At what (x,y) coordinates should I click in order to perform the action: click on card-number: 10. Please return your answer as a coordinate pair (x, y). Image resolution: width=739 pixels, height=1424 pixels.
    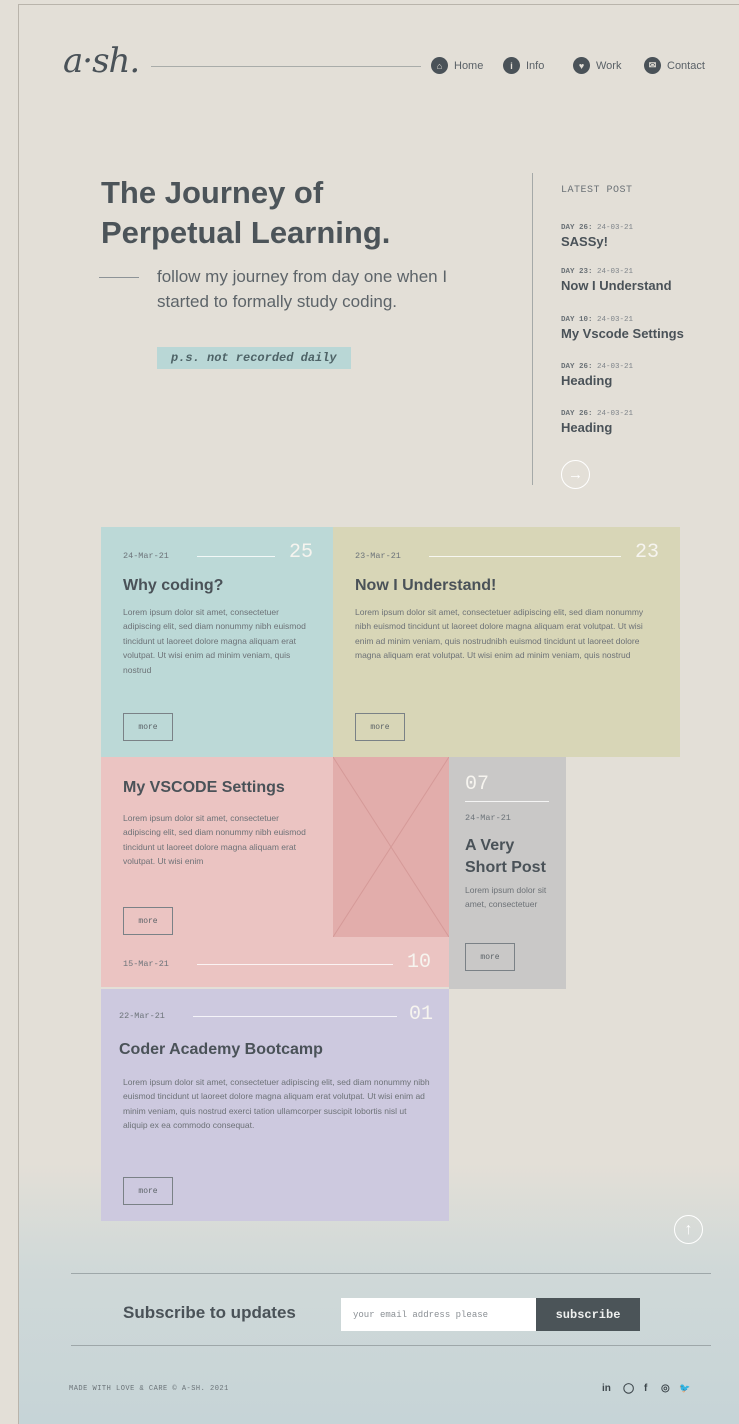
    Looking at the image, I should click on (419, 962).